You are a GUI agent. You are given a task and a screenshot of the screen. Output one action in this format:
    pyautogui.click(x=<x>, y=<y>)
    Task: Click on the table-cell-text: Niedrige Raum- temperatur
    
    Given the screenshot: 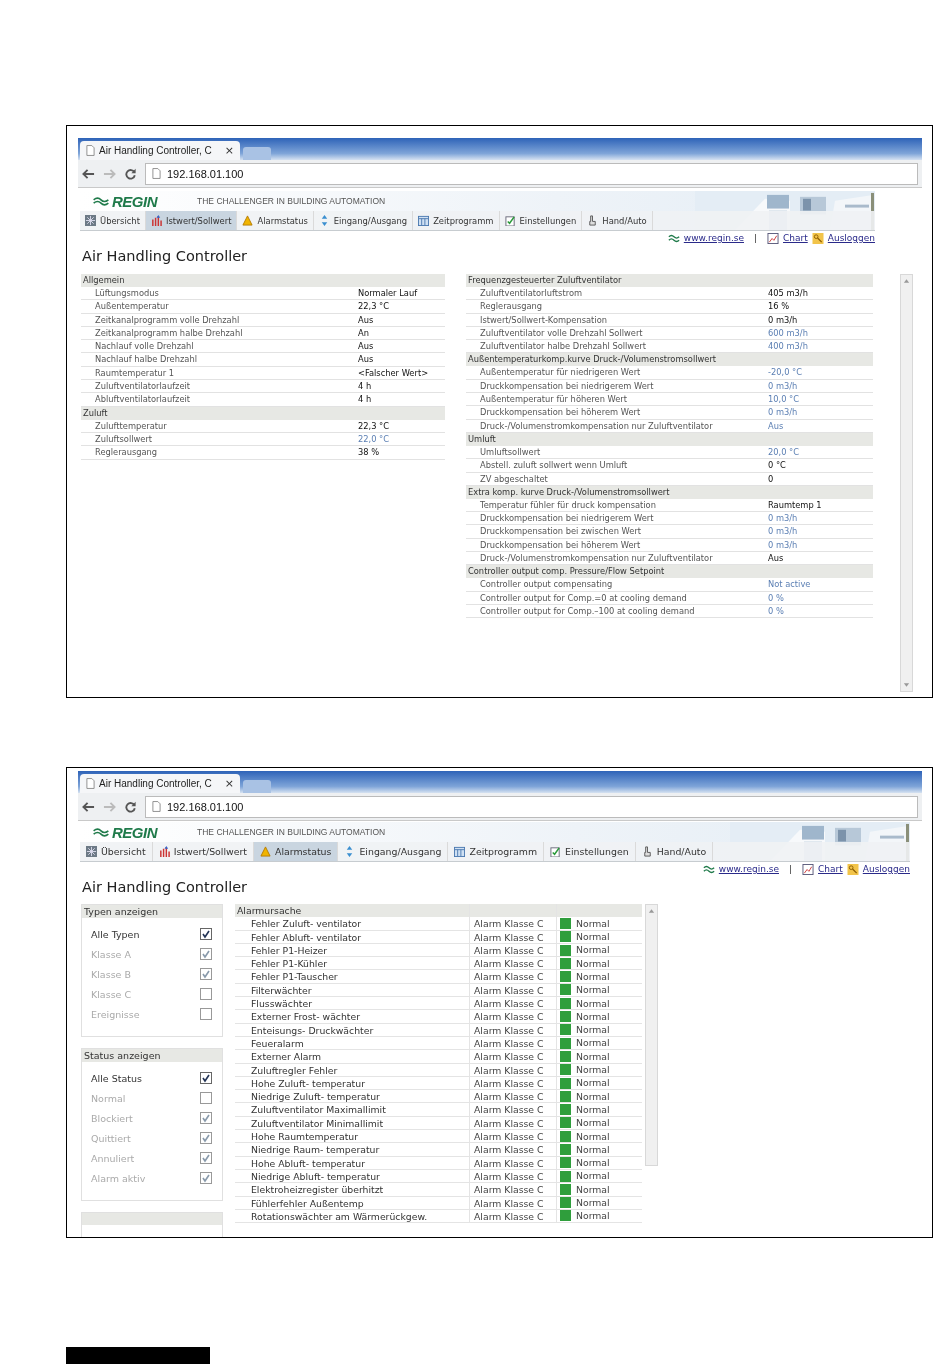 What is the action you would take?
    pyautogui.click(x=315, y=1149)
    